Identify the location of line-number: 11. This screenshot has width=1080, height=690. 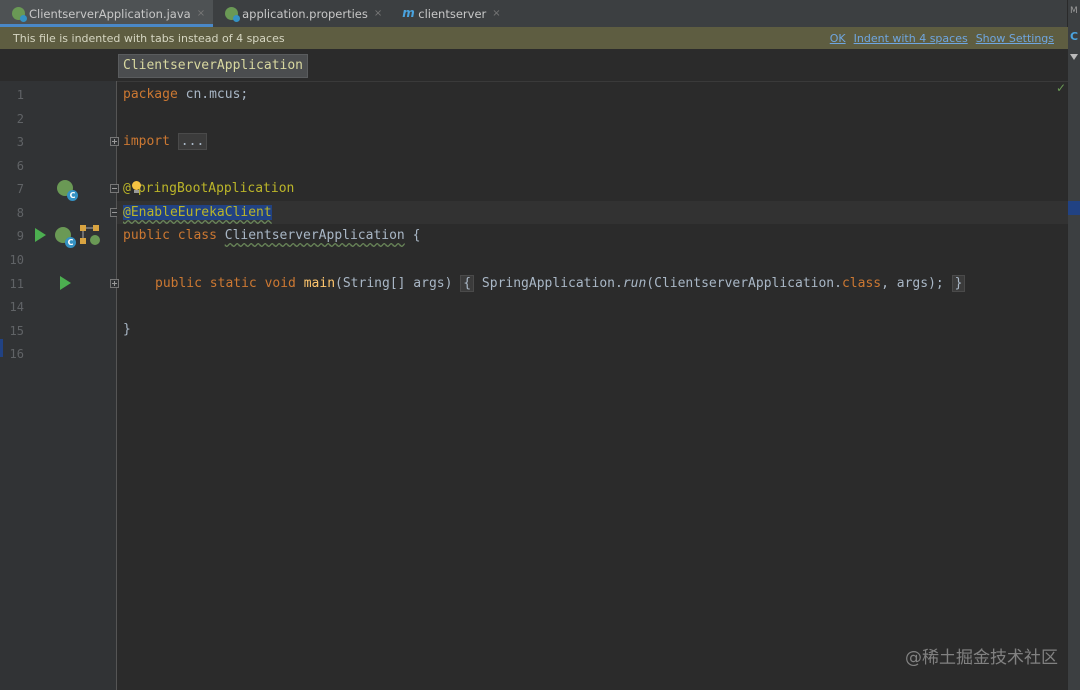
(16, 284).